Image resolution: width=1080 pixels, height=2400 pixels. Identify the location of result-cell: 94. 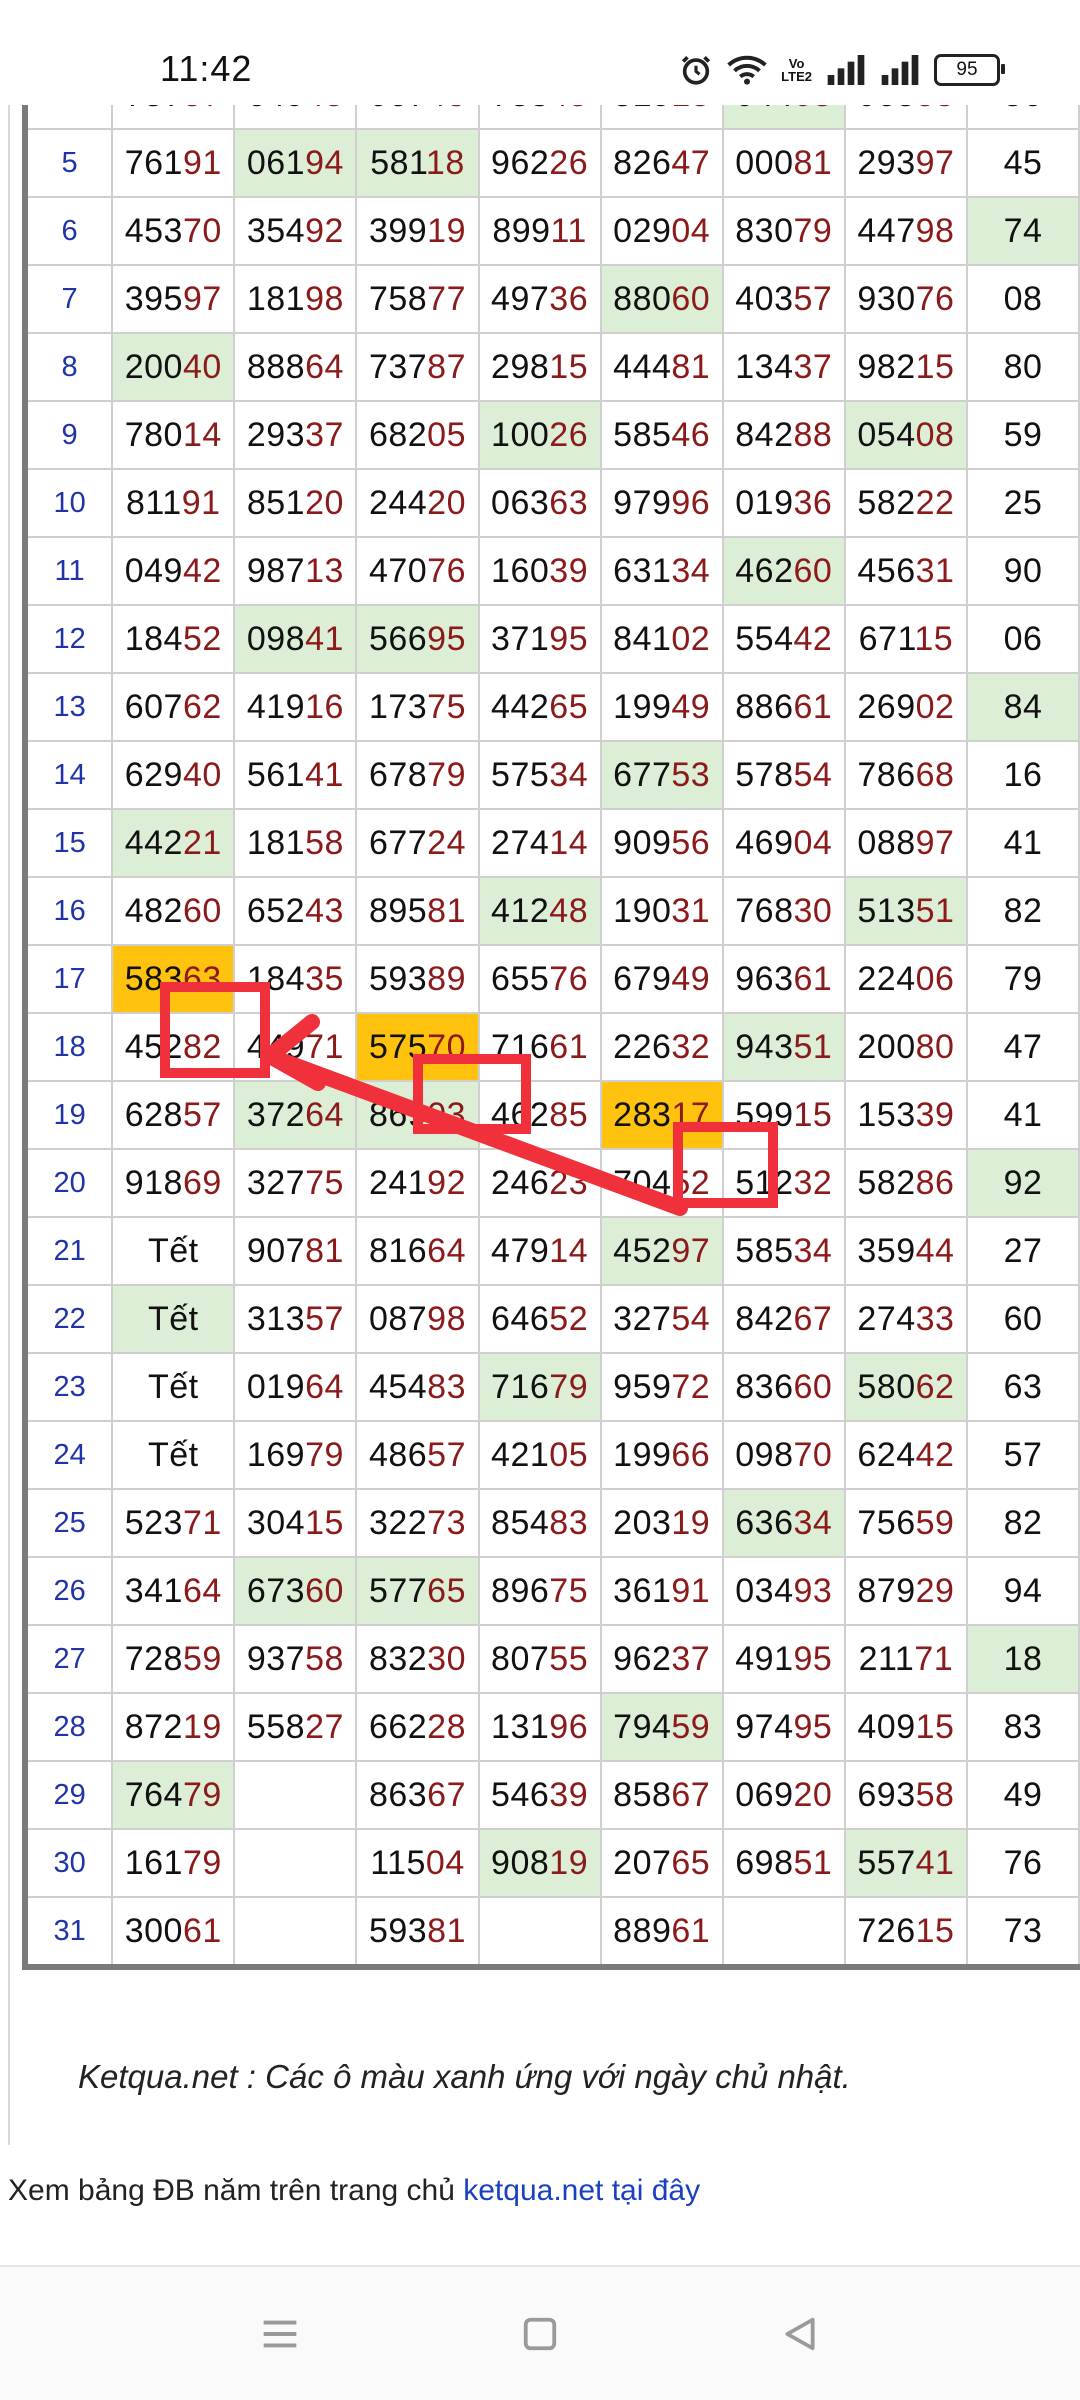
(1022, 1591).